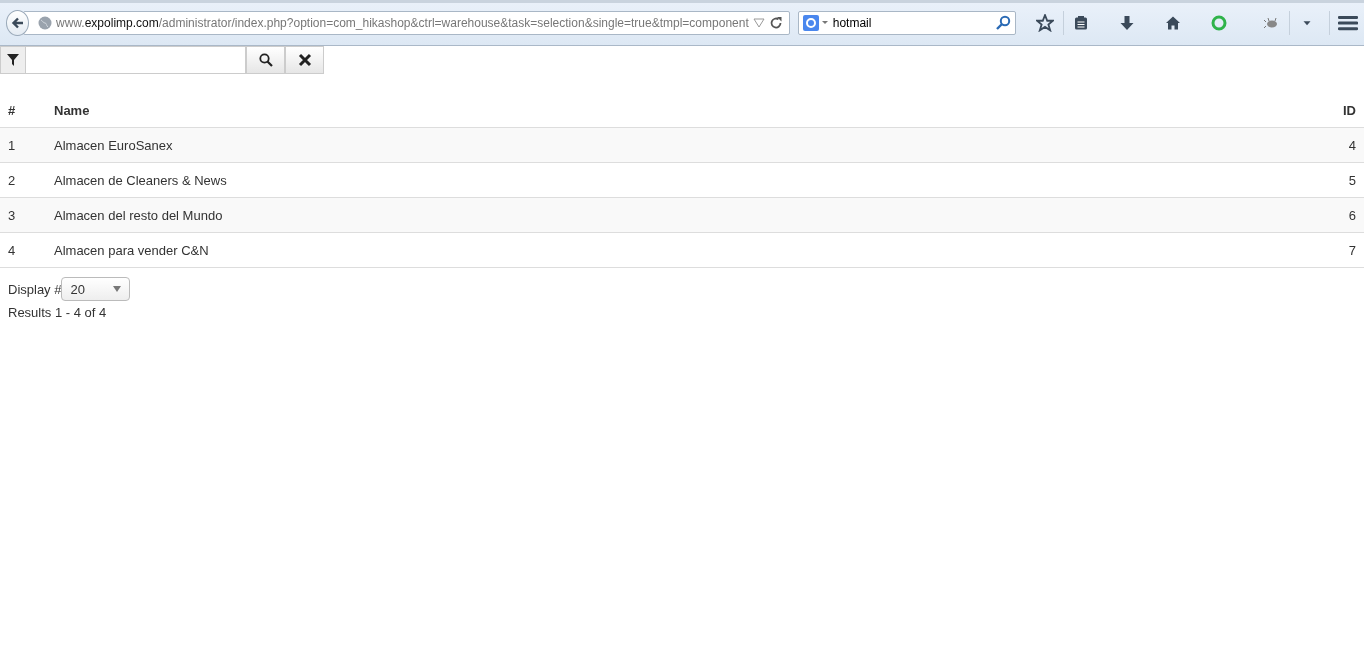 The width and height of the screenshot is (1364, 671). What do you see at coordinates (1341, 250) in the screenshot?
I see `table-cell: 7` at bounding box center [1341, 250].